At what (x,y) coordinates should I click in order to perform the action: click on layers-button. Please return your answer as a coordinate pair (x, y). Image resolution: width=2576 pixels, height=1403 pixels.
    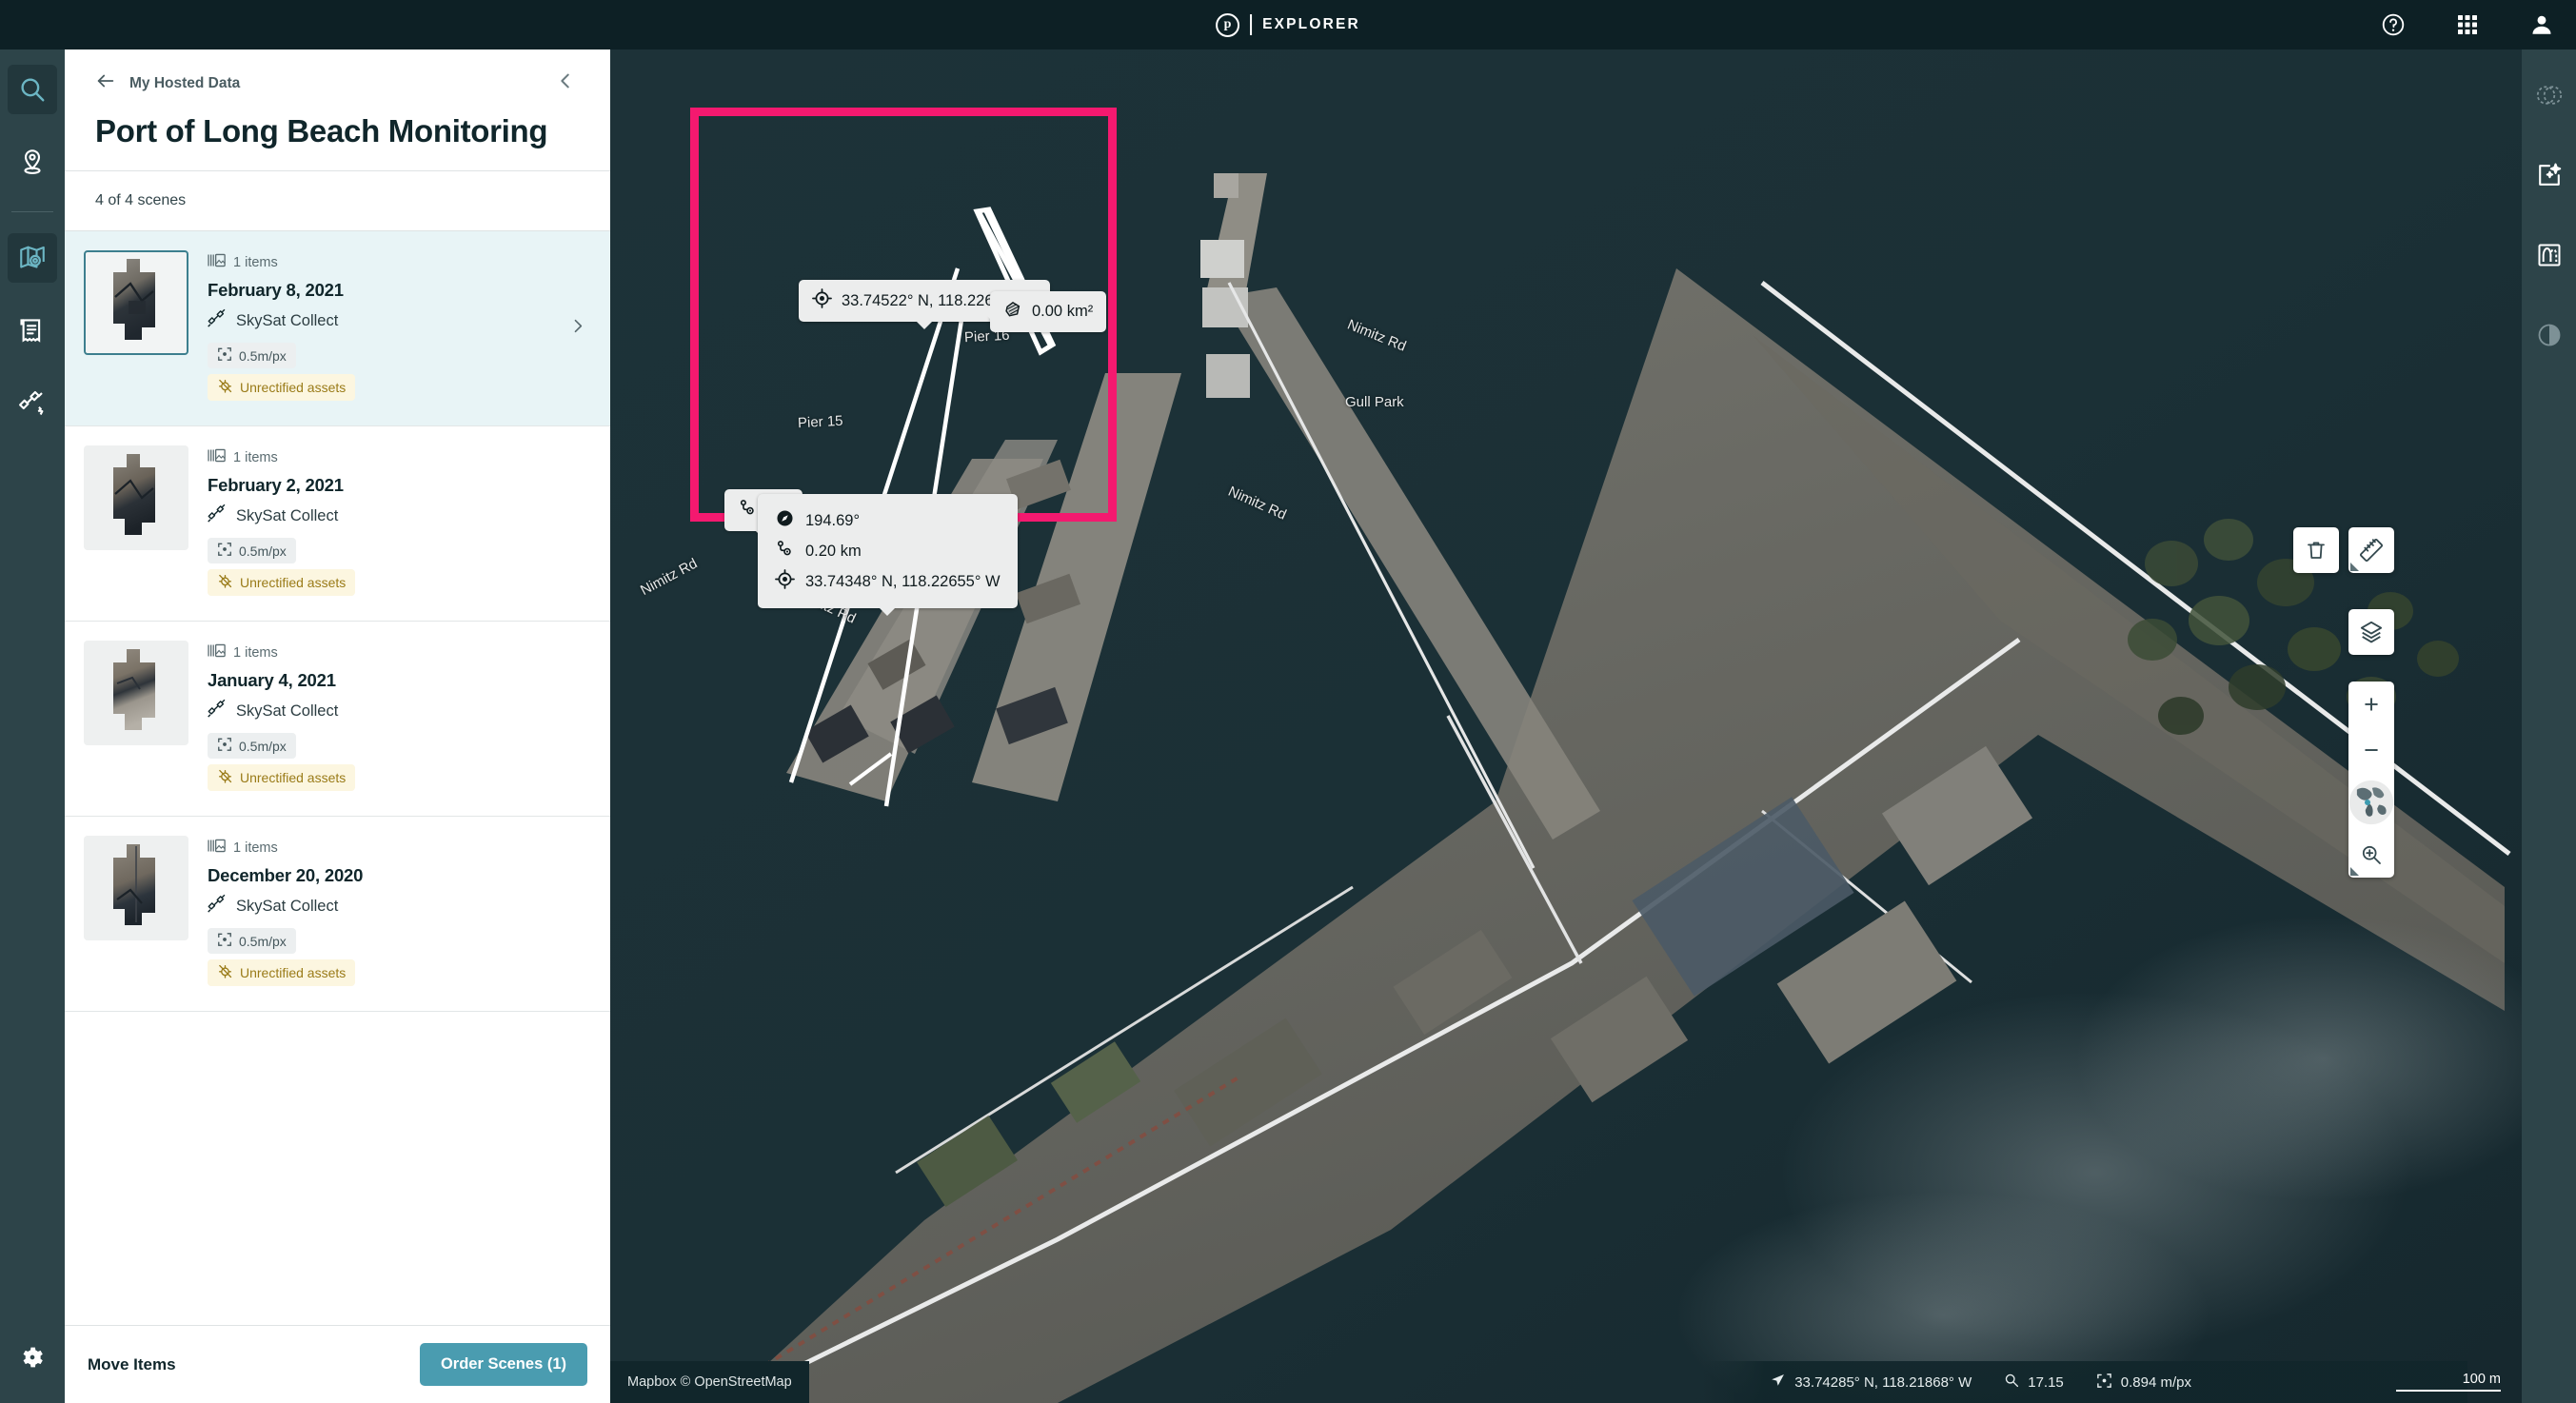
    Looking at the image, I should click on (2371, 632).